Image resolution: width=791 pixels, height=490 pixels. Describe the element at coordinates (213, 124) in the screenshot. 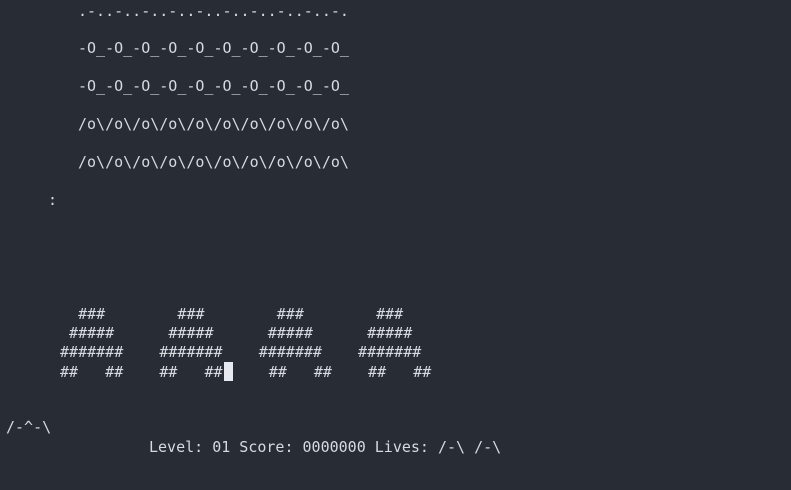

I see `invader-row-4: /o\/o\/o\/o\/o\/o\/o\/o\/o\/o\` at that location.